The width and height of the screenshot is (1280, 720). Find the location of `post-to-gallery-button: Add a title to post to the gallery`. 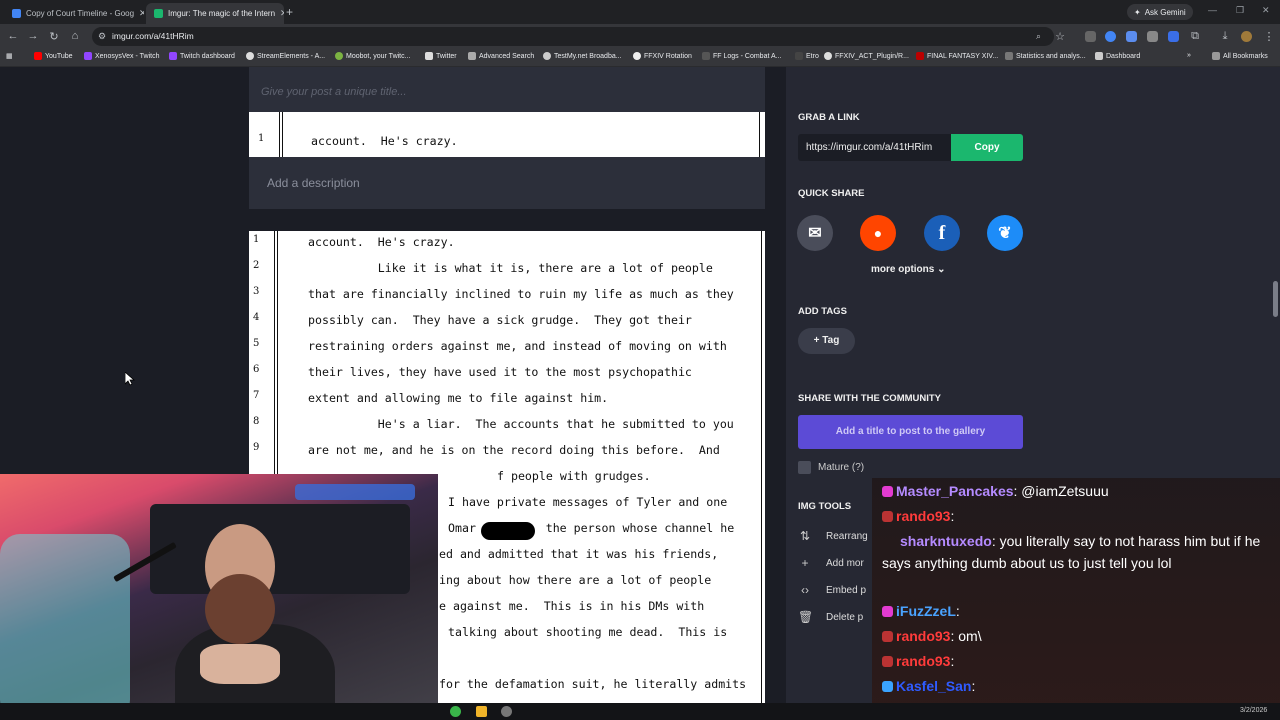

post-to-gallery-button: Add a title to post to the gallery is located at coordinates (910, 432).